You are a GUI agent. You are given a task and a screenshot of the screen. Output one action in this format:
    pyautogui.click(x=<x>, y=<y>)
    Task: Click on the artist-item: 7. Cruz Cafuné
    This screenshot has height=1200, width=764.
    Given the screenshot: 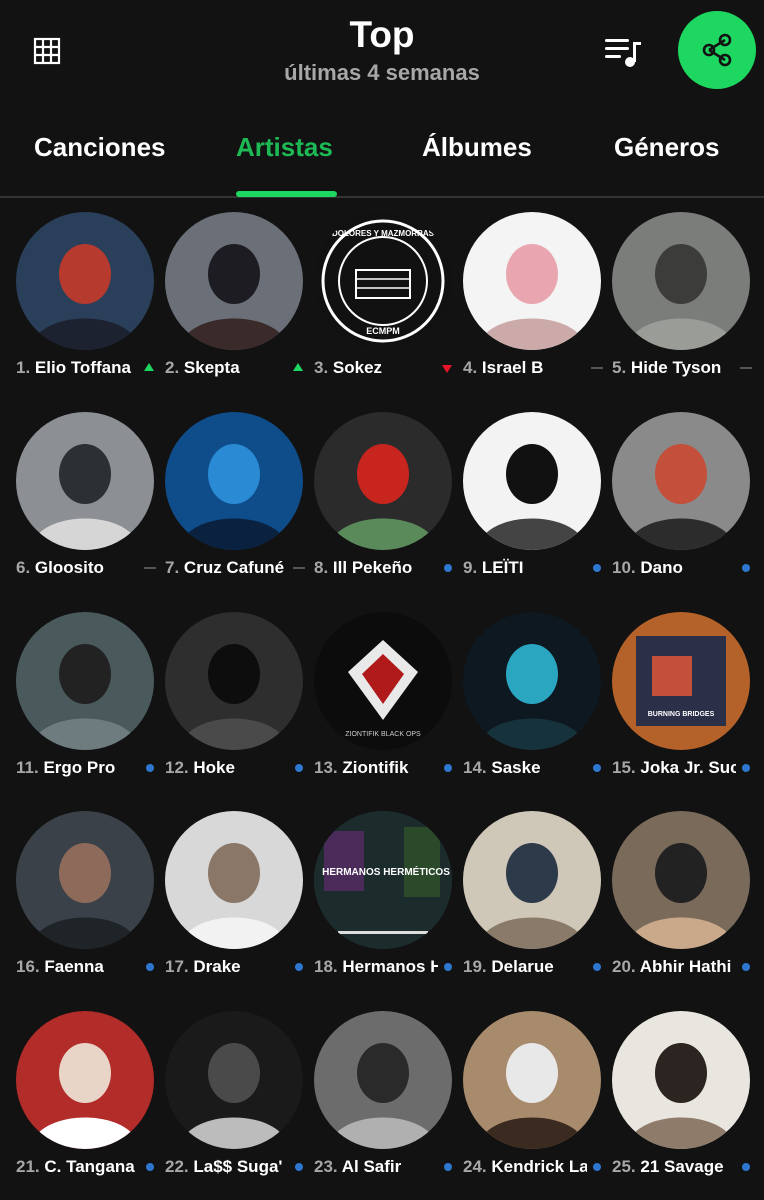 What is the action you would take?
    pyautogui.click(x=239, y=507)
    